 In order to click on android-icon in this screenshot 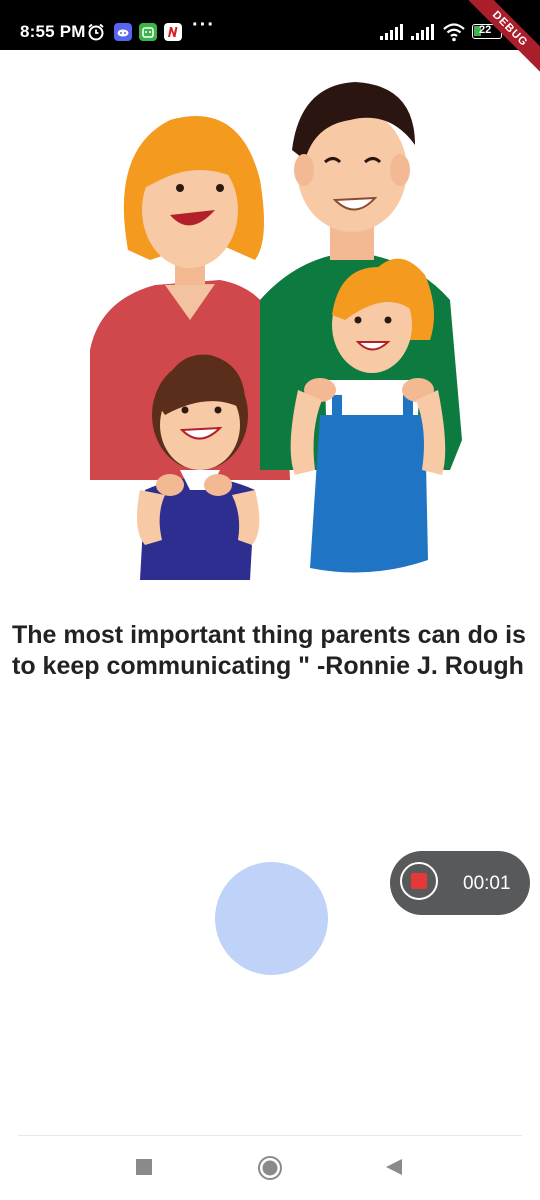, I will do `click(148, 32)`.